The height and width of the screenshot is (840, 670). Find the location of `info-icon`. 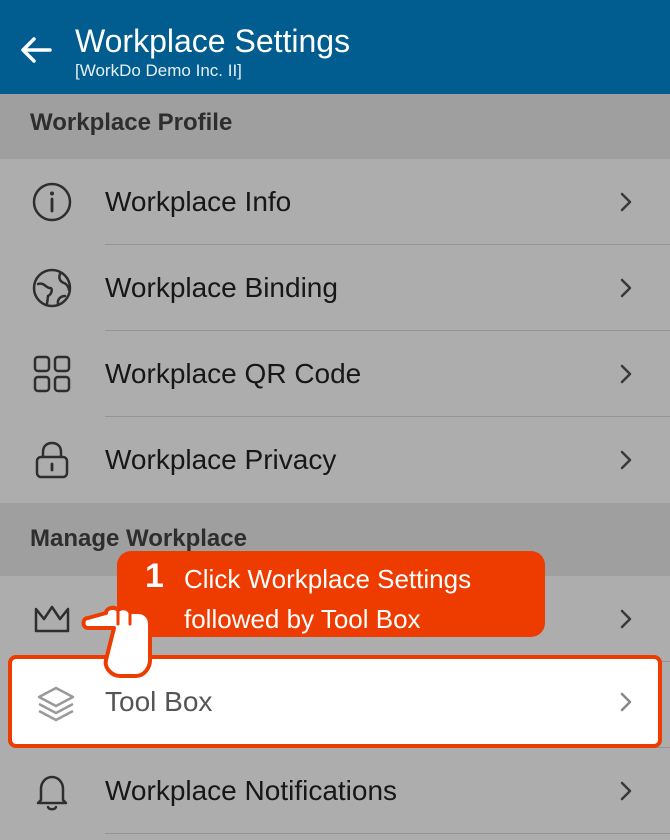

info-icon is located at coordinates (52, 202).